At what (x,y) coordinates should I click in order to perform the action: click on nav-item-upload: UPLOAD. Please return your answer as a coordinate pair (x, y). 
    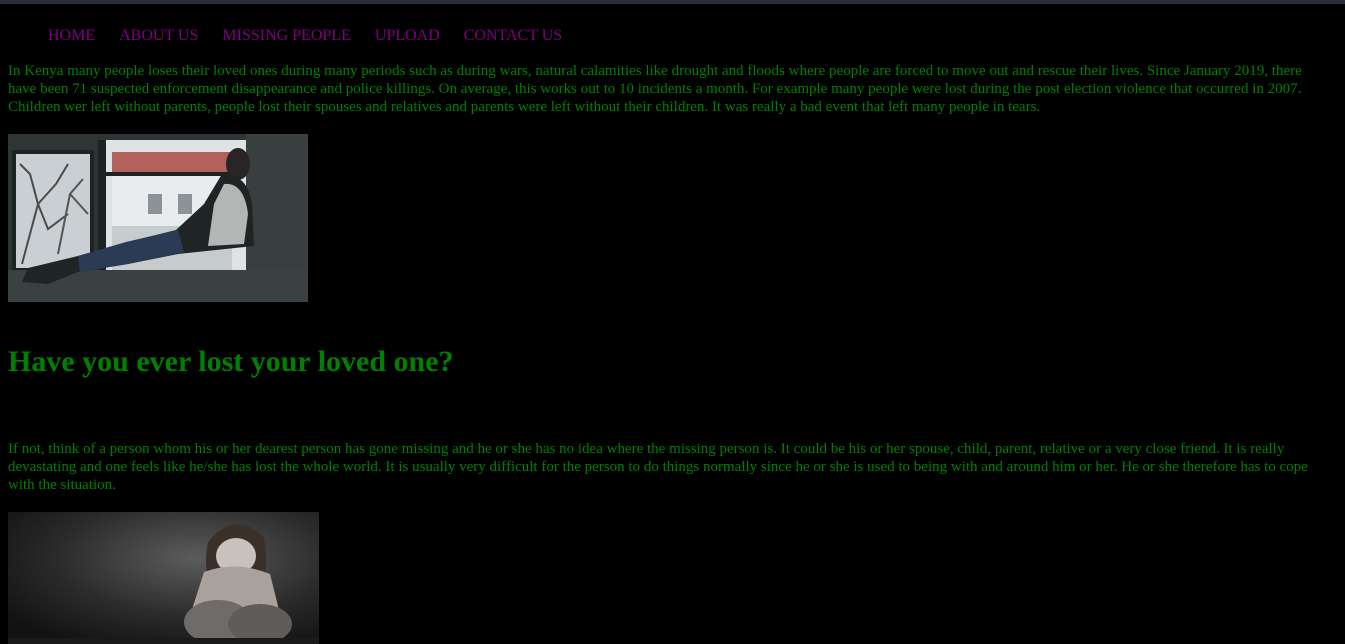
    Looking at the image, I should click on (407, 36).